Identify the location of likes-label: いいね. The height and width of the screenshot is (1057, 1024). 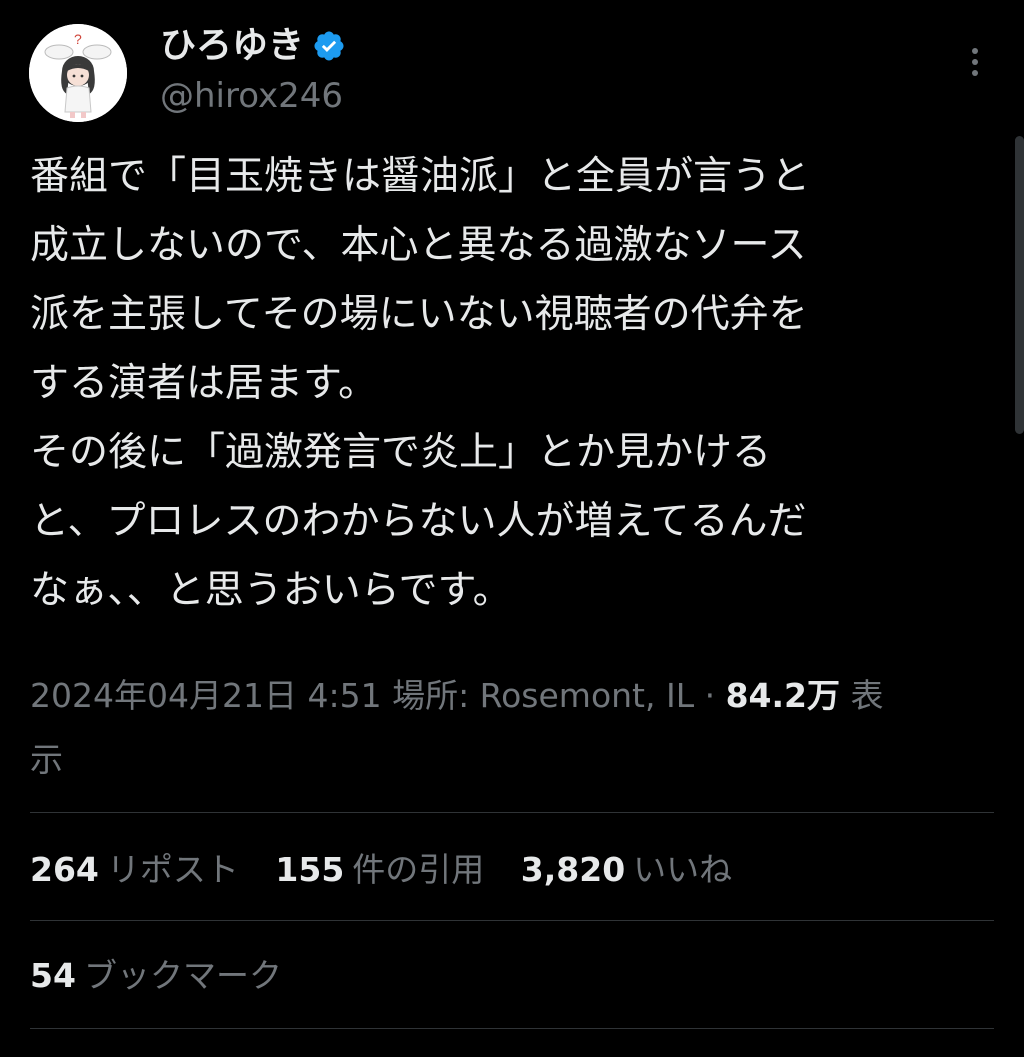
(683, 869).